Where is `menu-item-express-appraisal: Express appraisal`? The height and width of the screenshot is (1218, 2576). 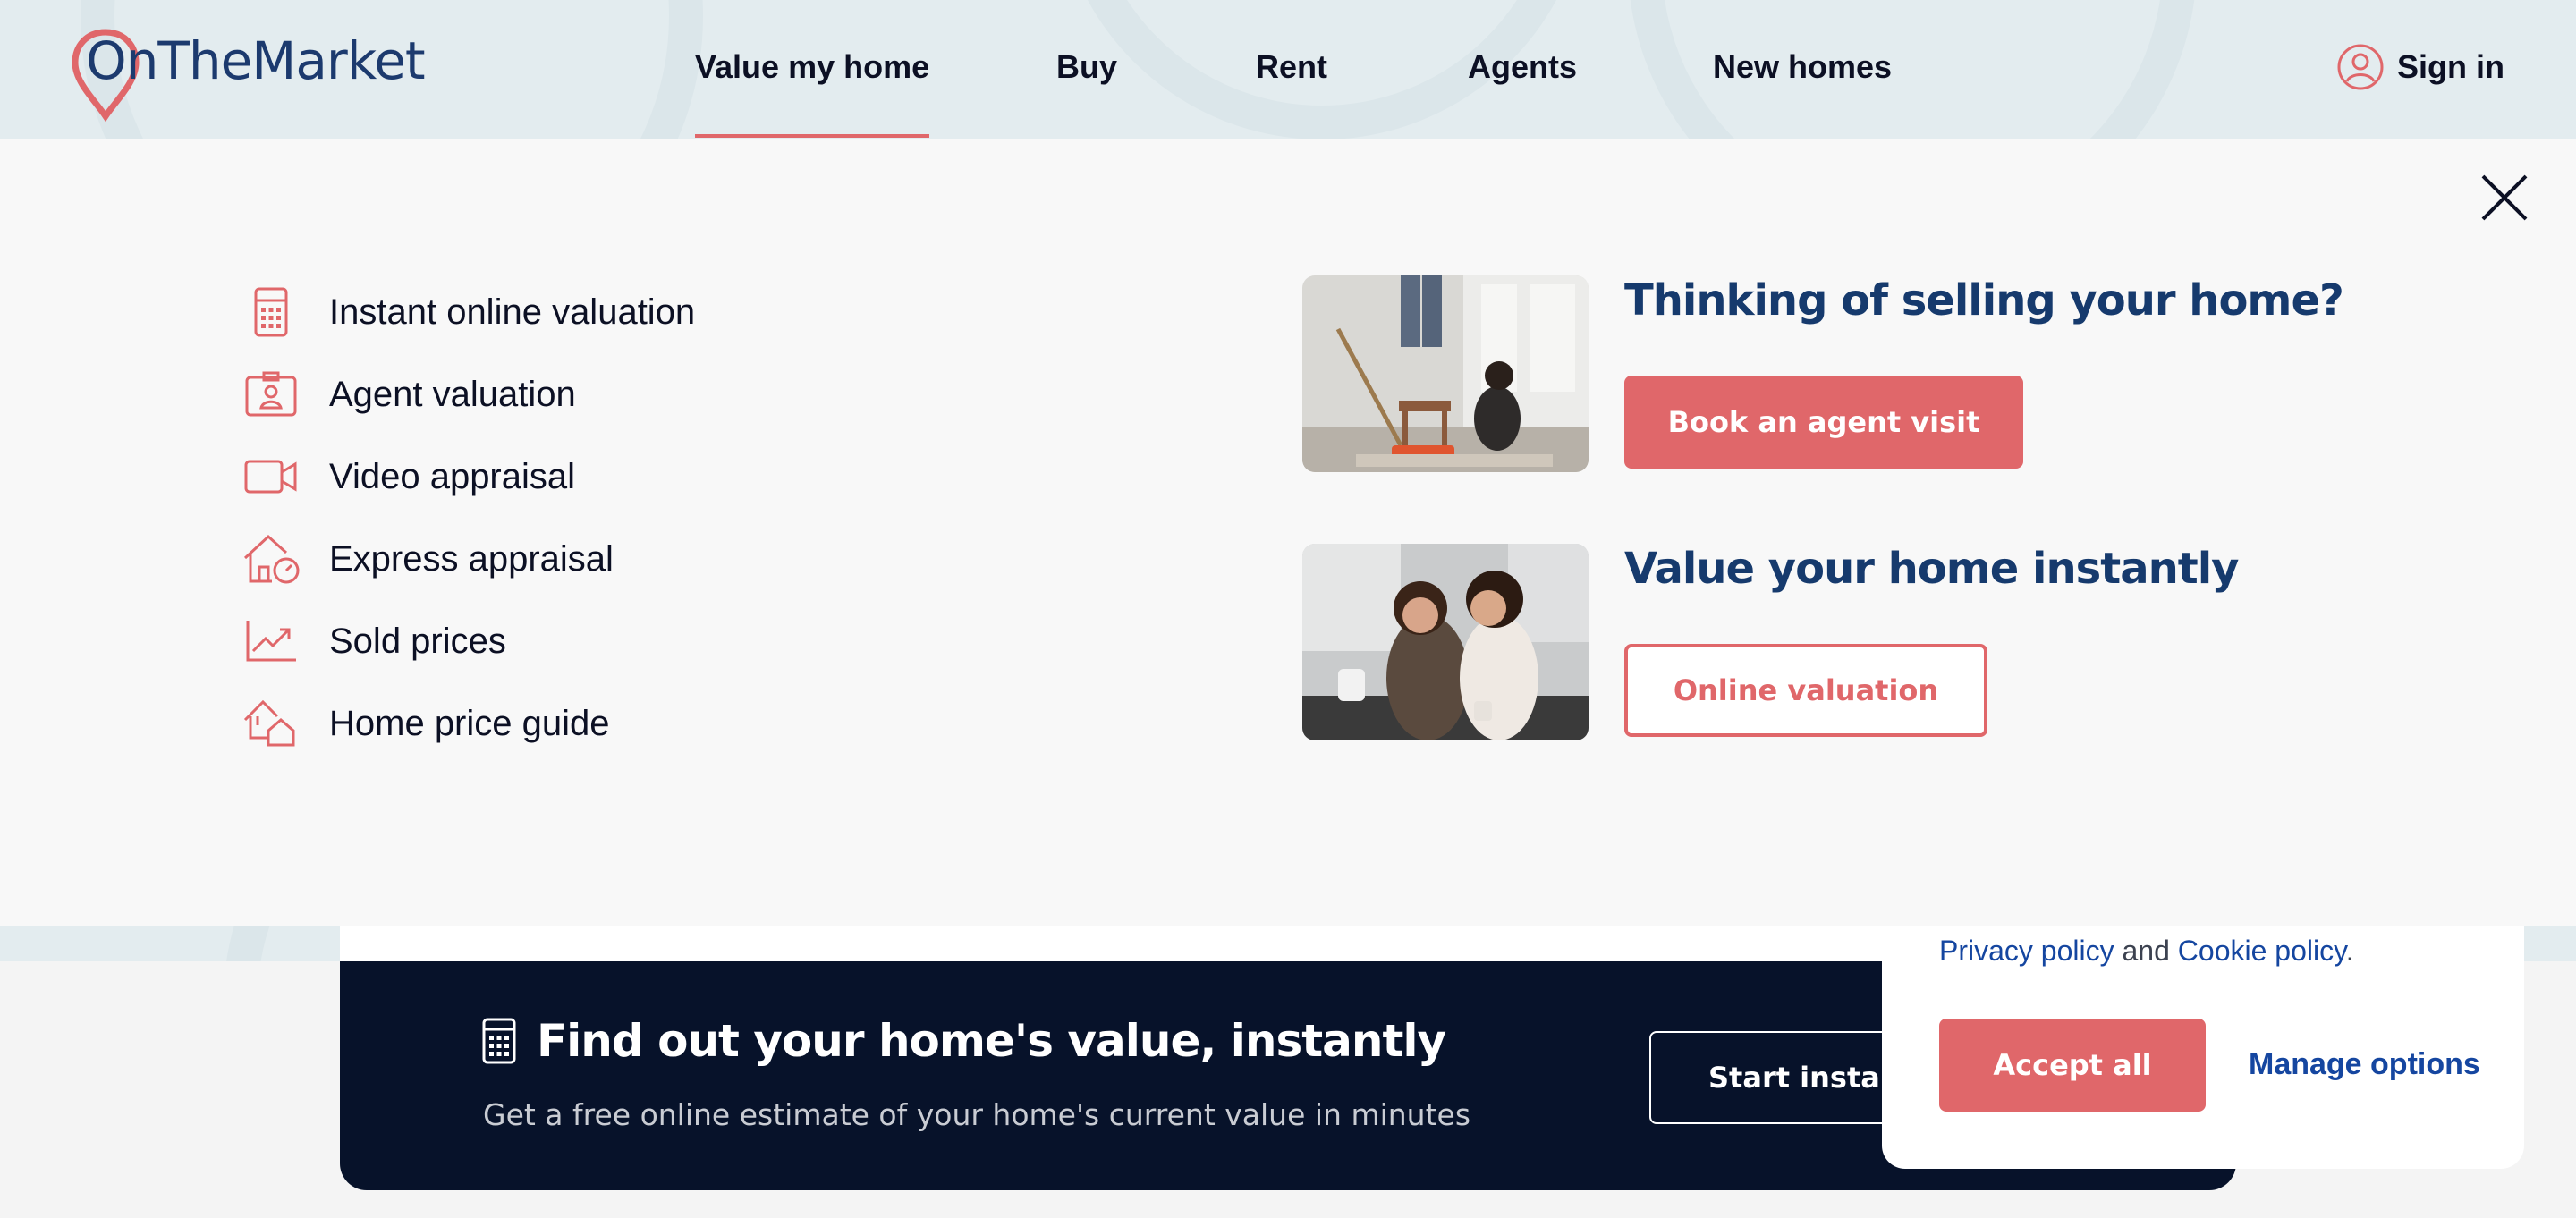 menu-item-express-appraisal: Express appraisal is located at coordinates (468, 559).